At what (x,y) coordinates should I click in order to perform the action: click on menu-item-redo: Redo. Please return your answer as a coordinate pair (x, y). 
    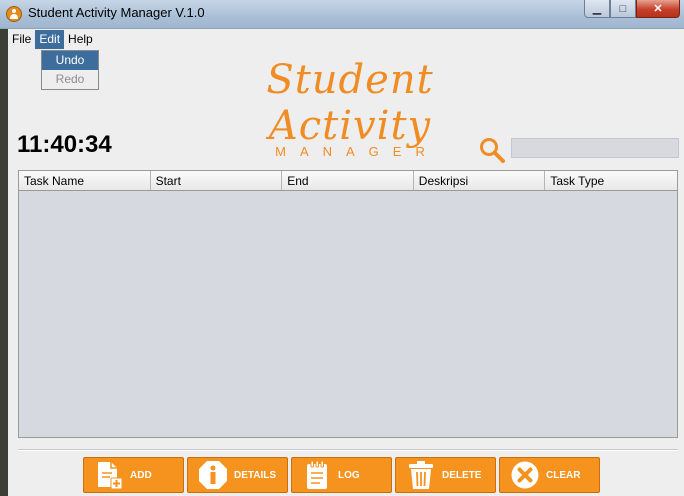
    Looking at the image, I should click on (70, 79).